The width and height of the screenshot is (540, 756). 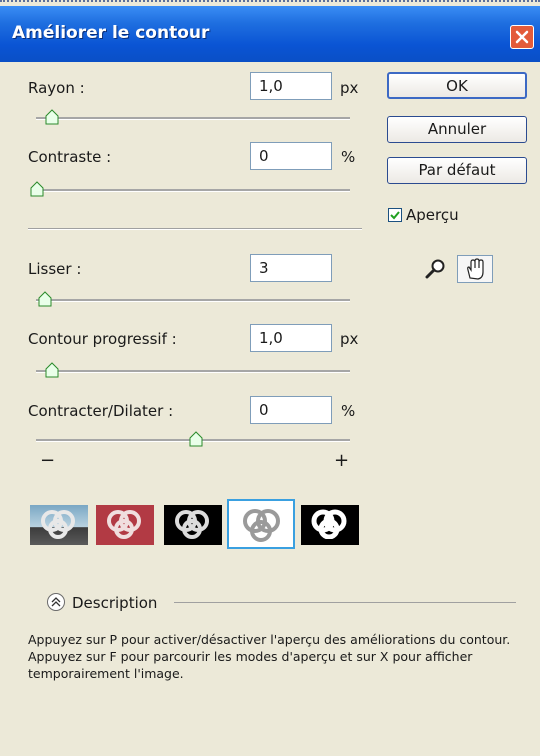 What do you see at coordinates (457, 170) in the screenshot?
I see `default-button: Par défaut` at bounding box center [457, 170].